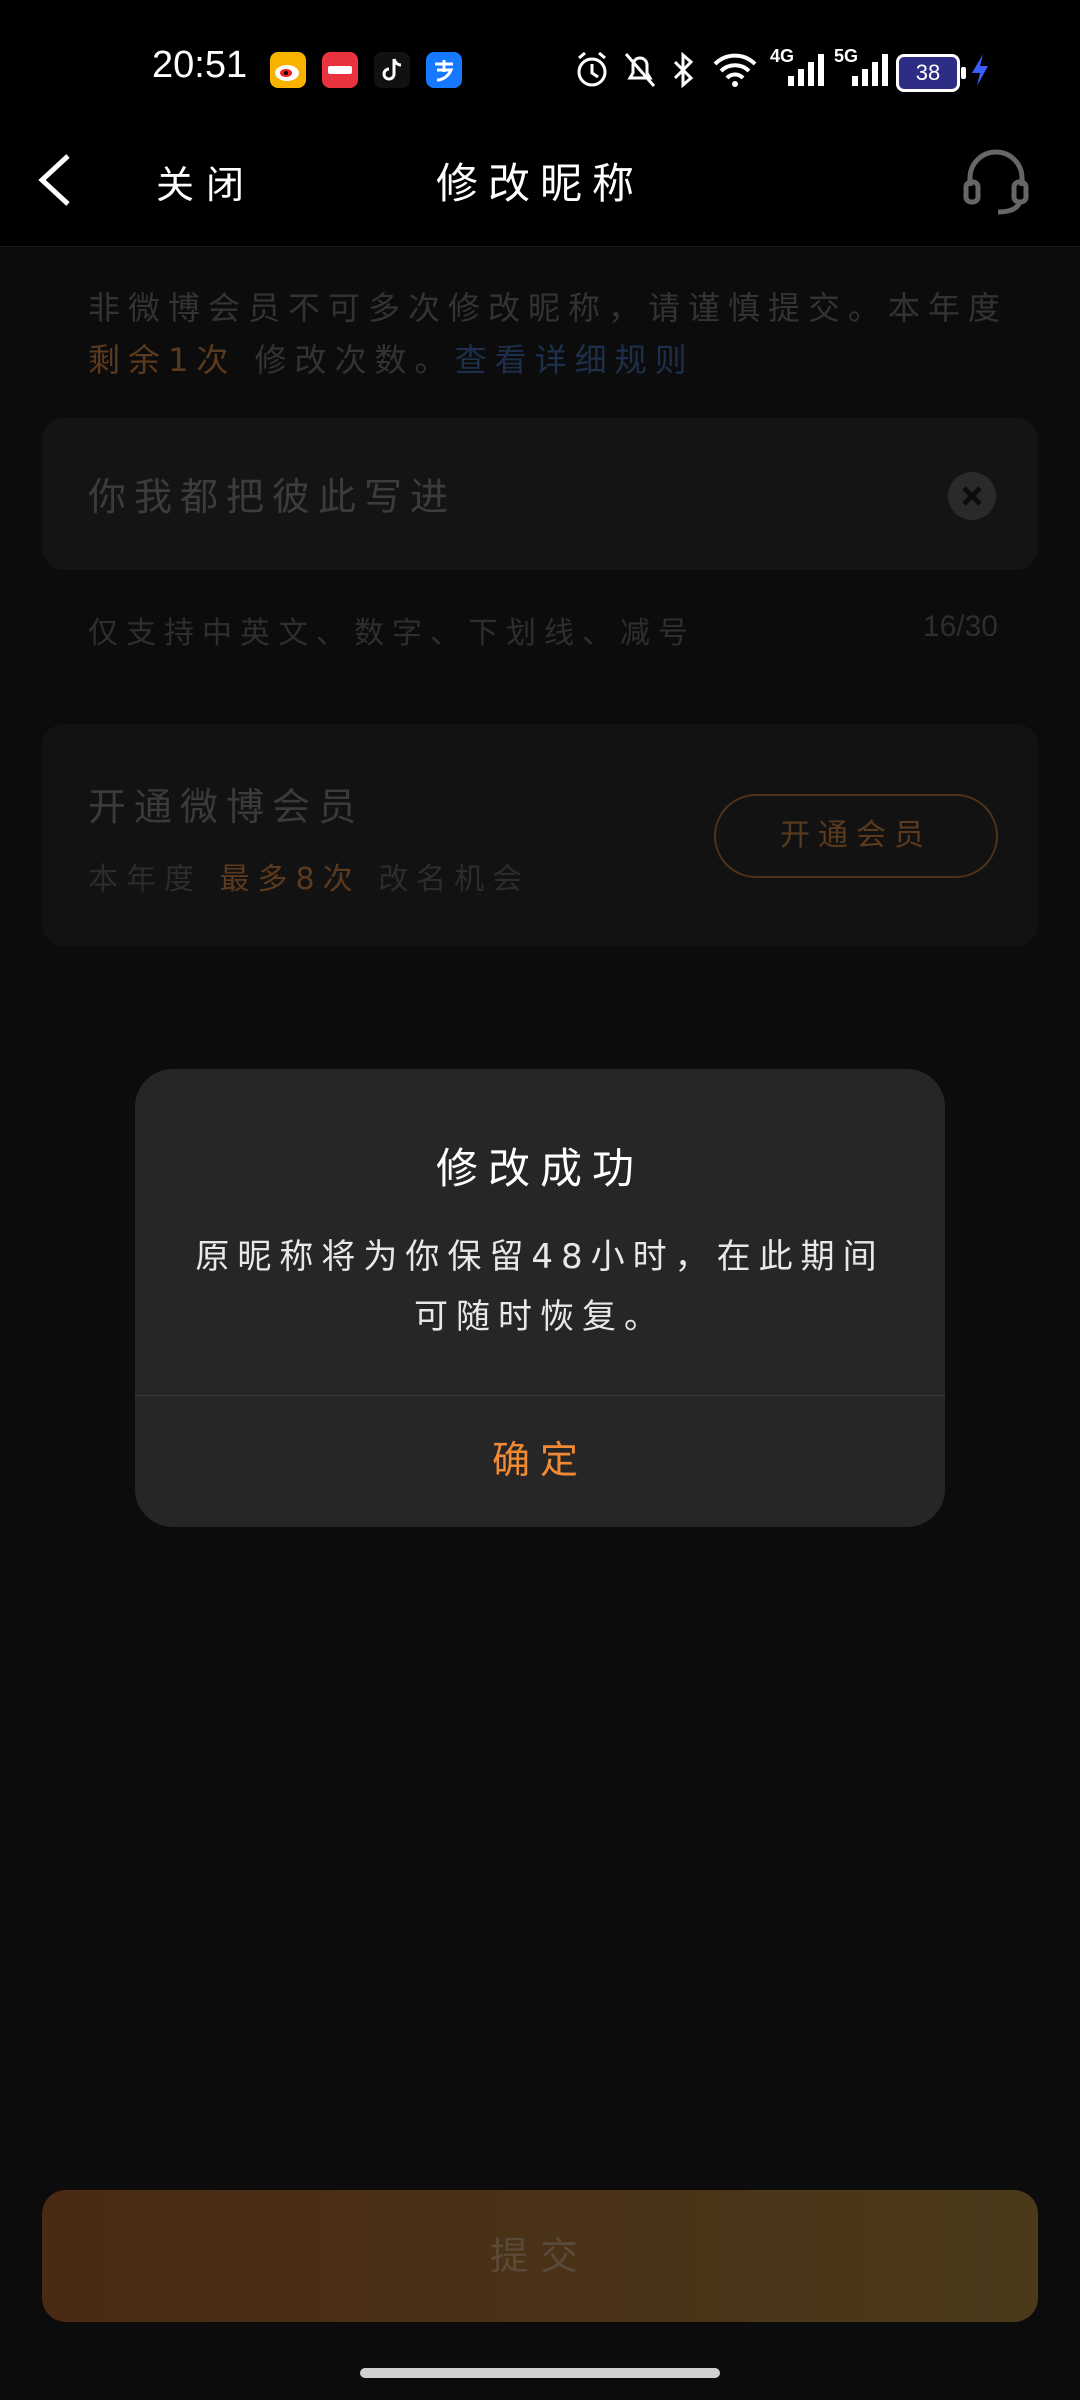  What do you see at coordinates (539, 1168) in the screenshot?
I see `dialog-title: 修改成功` at bounding box center [539, 1168].